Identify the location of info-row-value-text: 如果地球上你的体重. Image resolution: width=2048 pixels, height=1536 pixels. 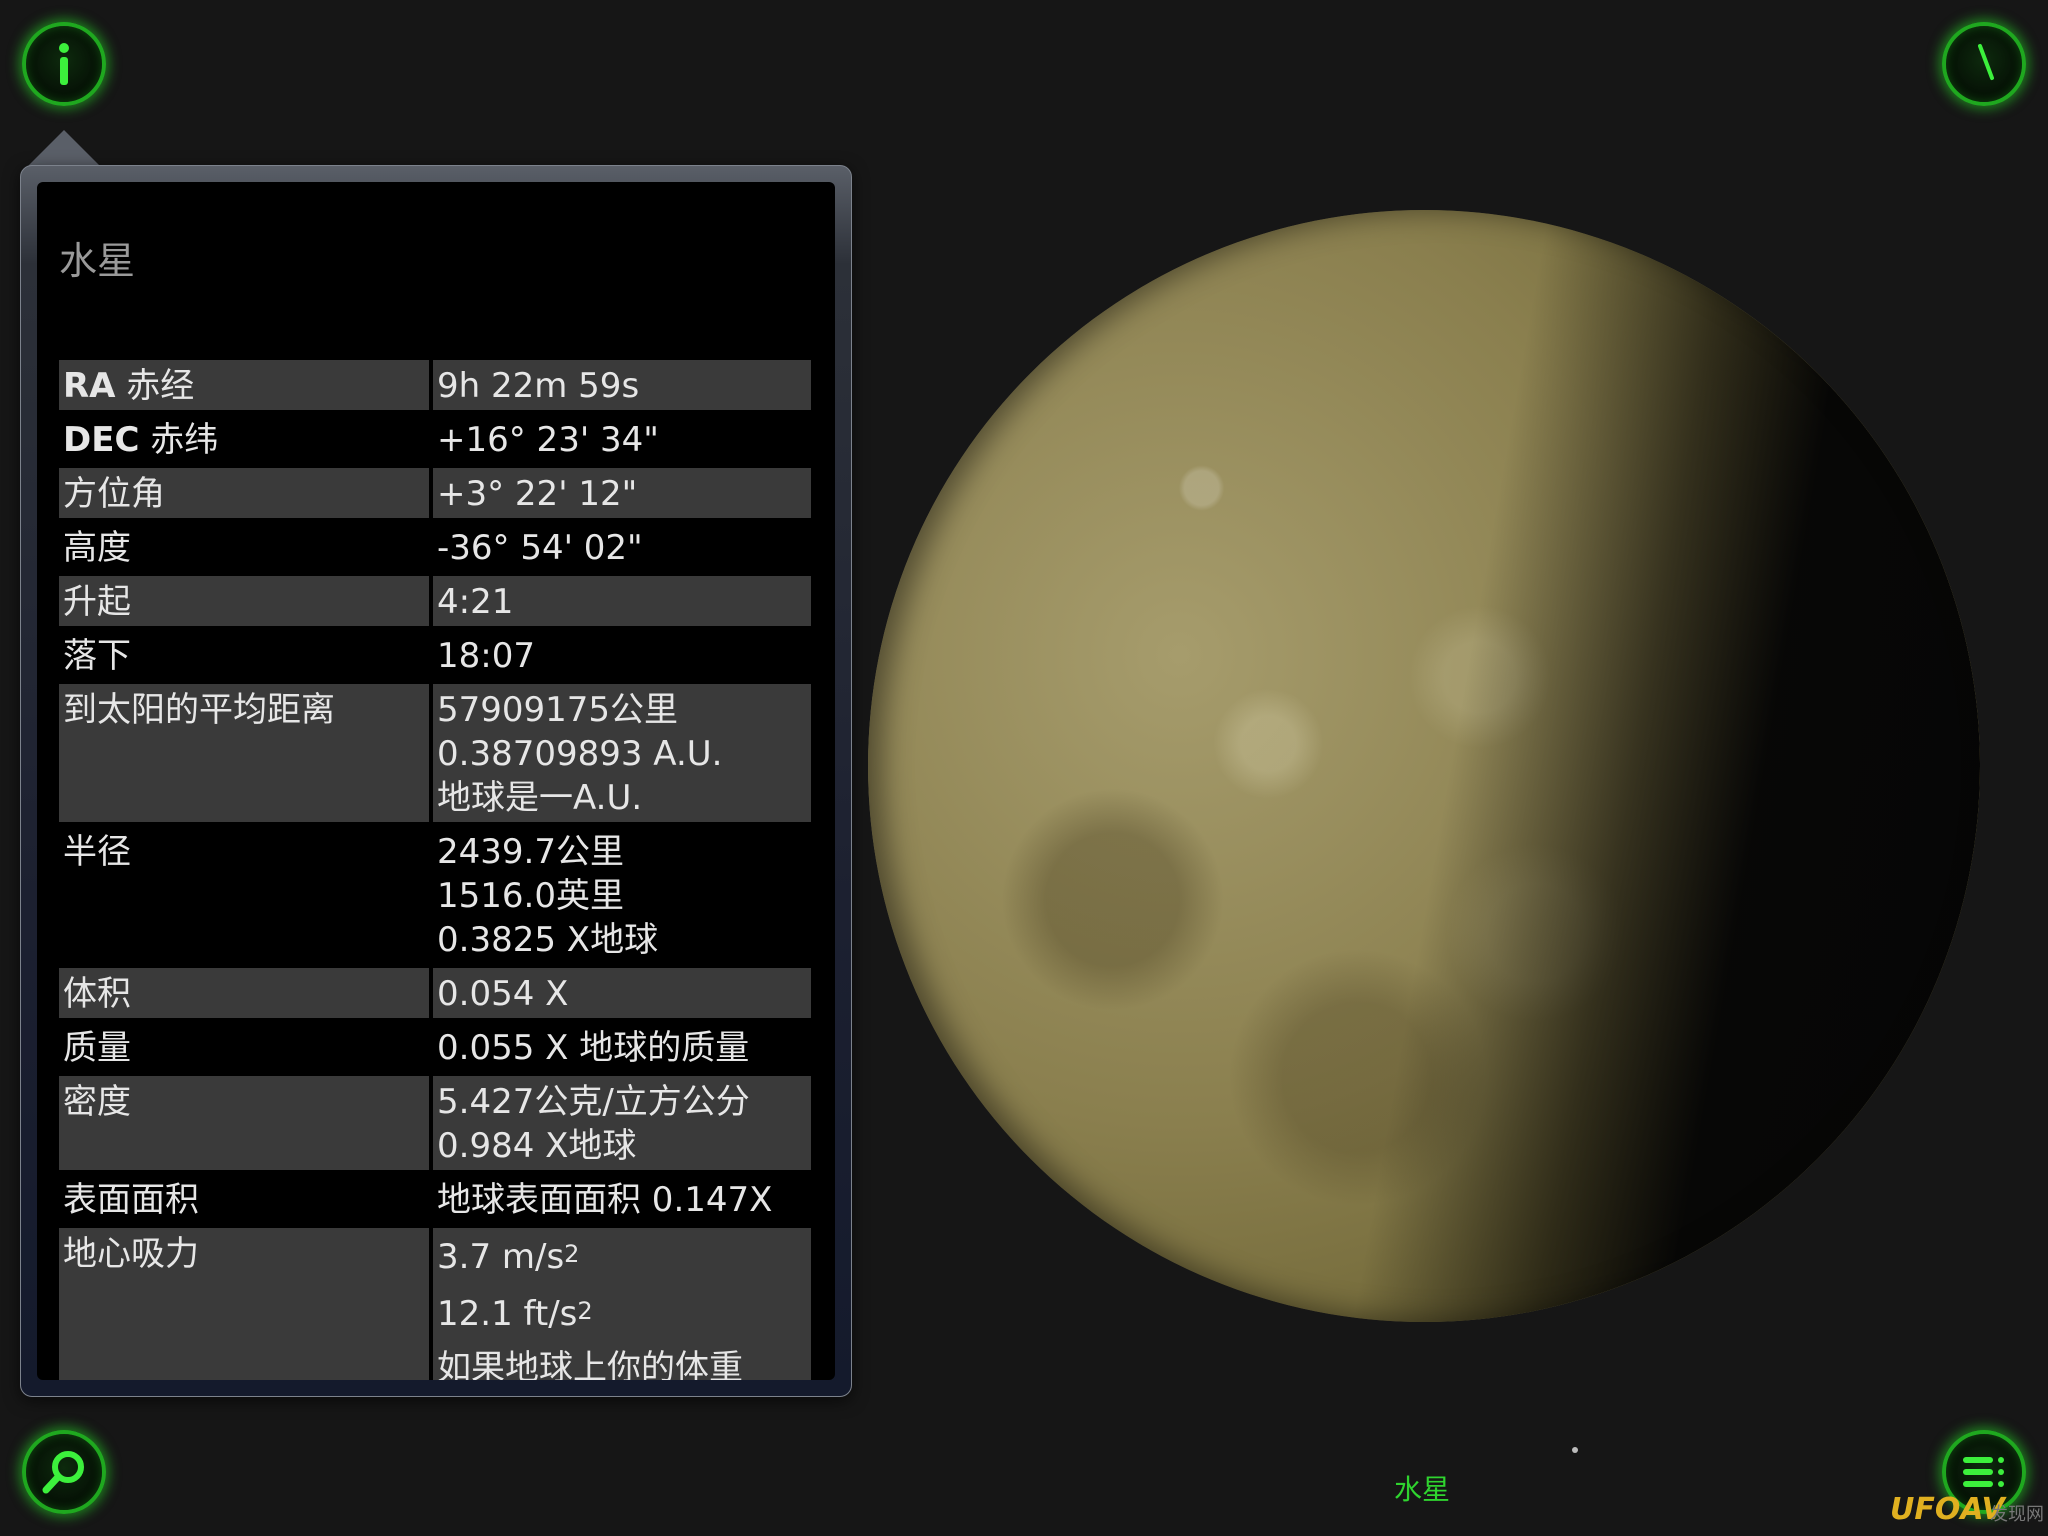
(590, 1364).